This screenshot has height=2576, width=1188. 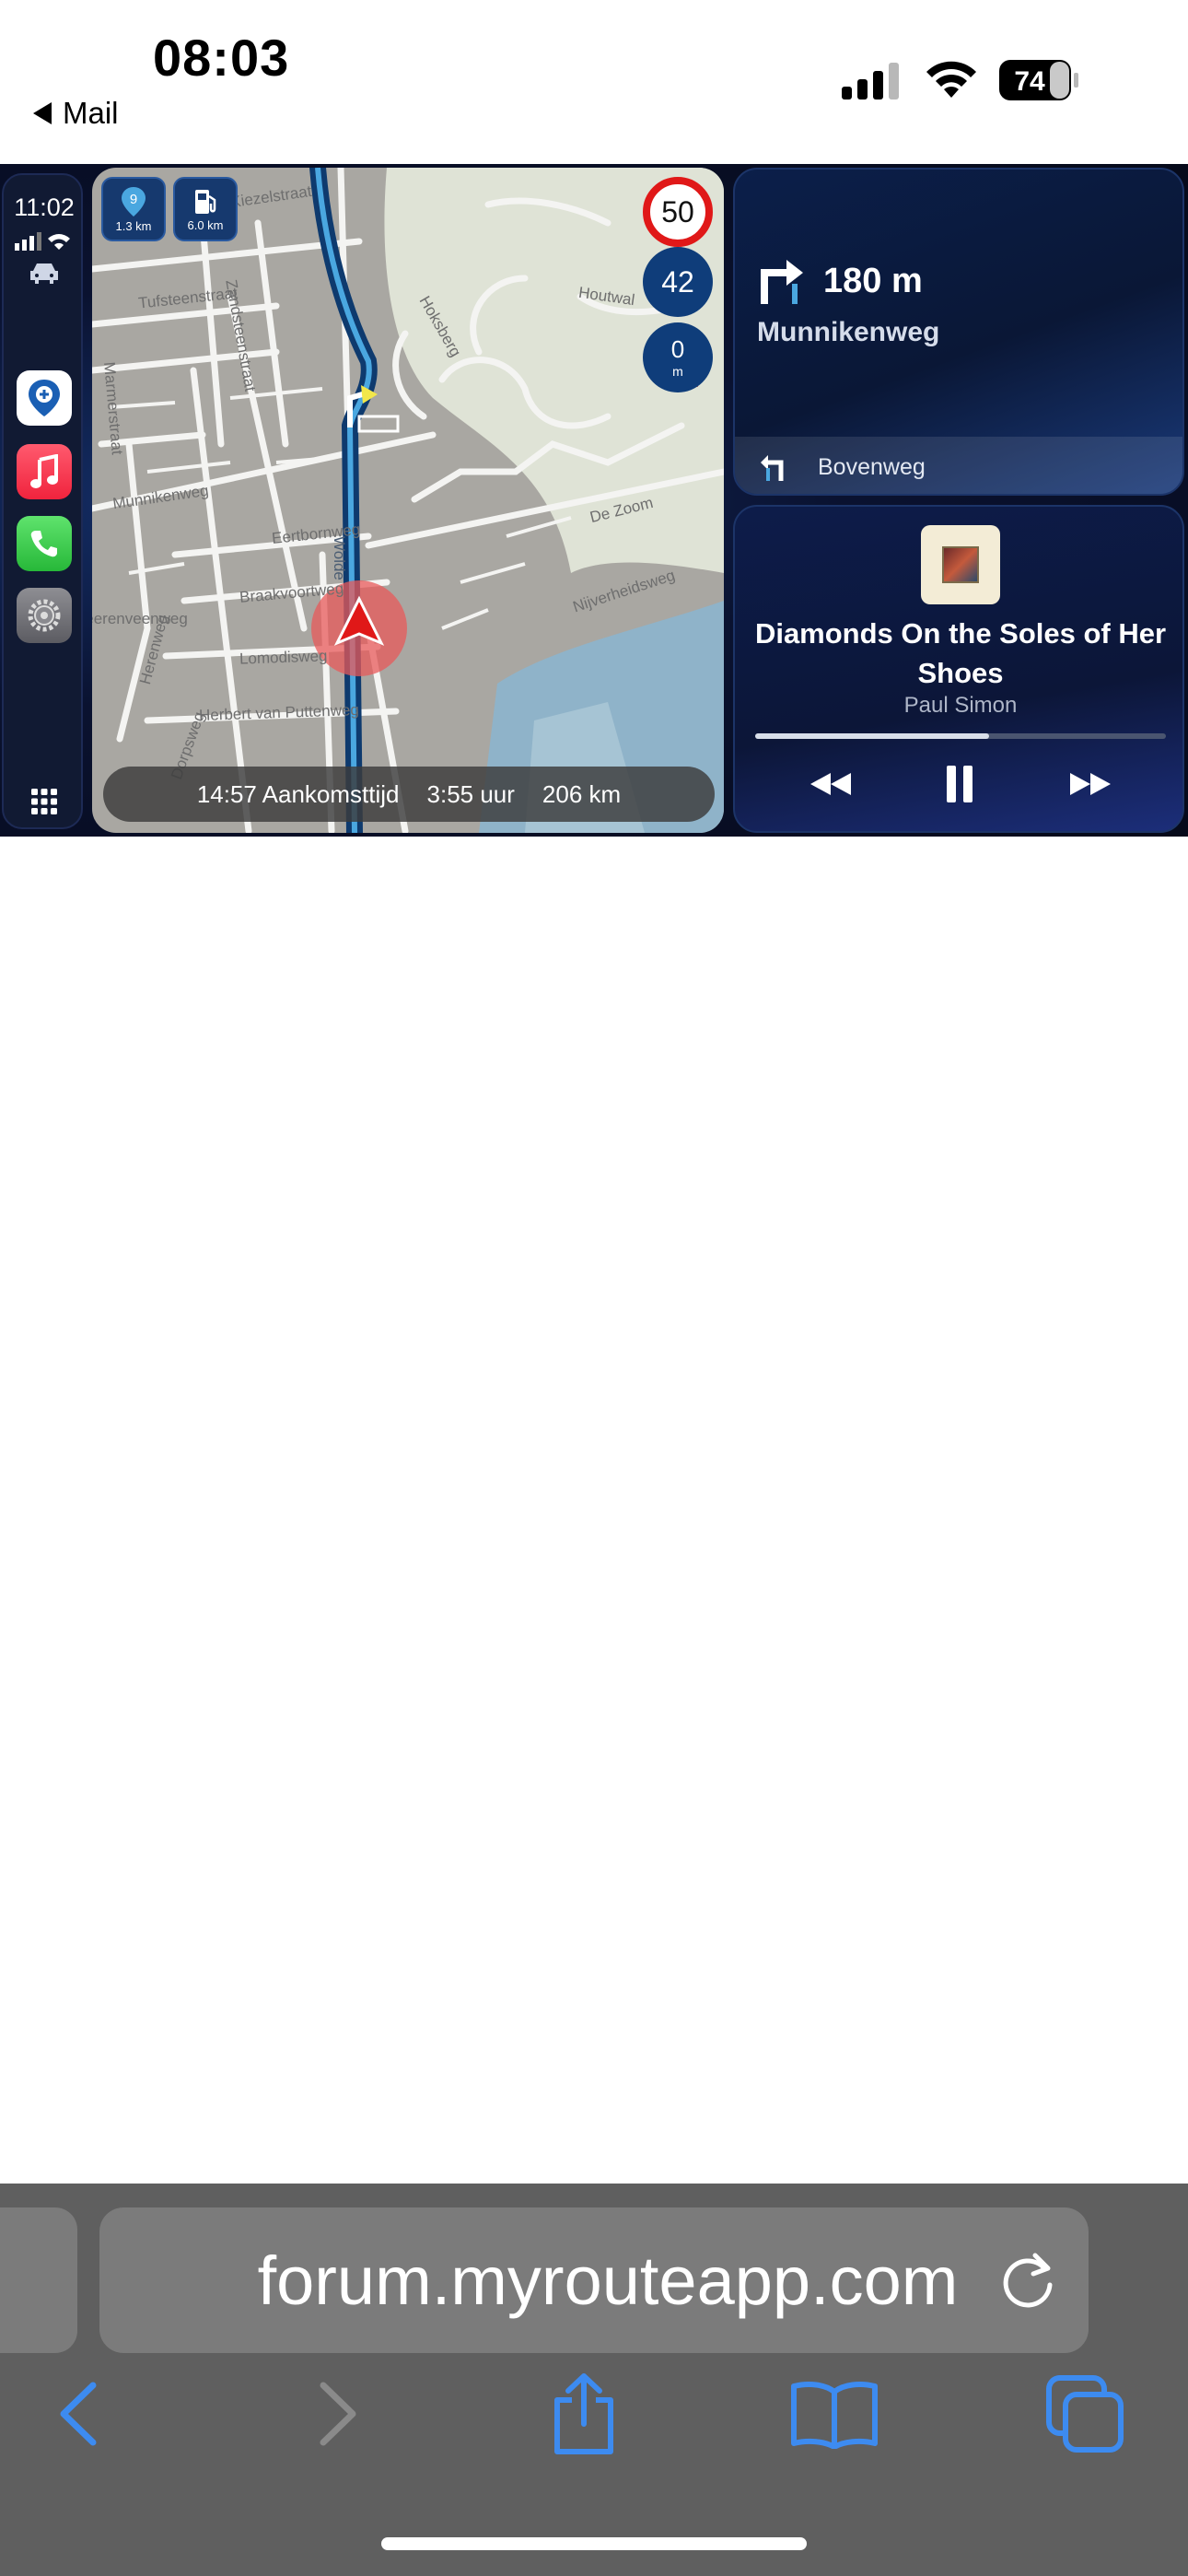 I want to click on waypoint-number: 9, so click(x=133, y=199).